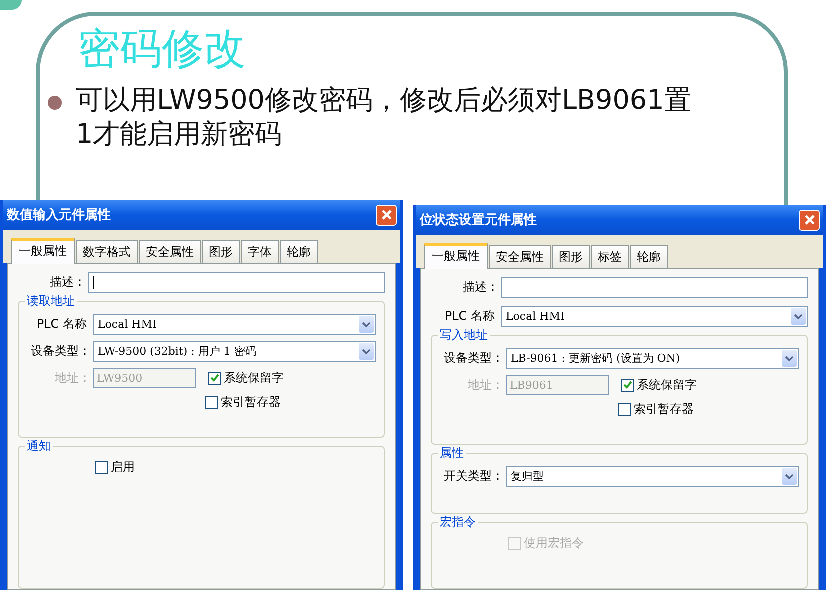 The height and width of the screenshot is (590, 826). I want to click on bullet-dot-icon, so click(55, 103).